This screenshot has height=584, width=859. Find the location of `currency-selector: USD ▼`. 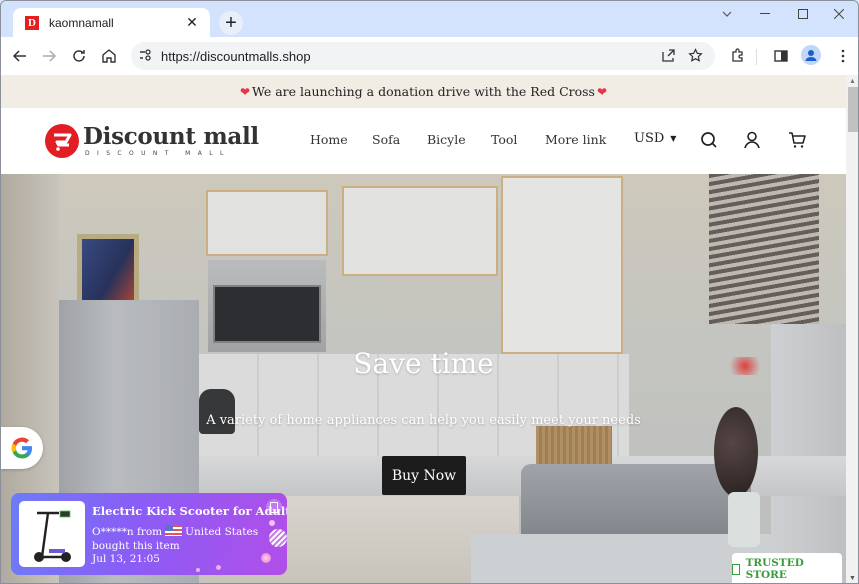

currency-selector: USD ▼ is located at coordinates (655, 138).